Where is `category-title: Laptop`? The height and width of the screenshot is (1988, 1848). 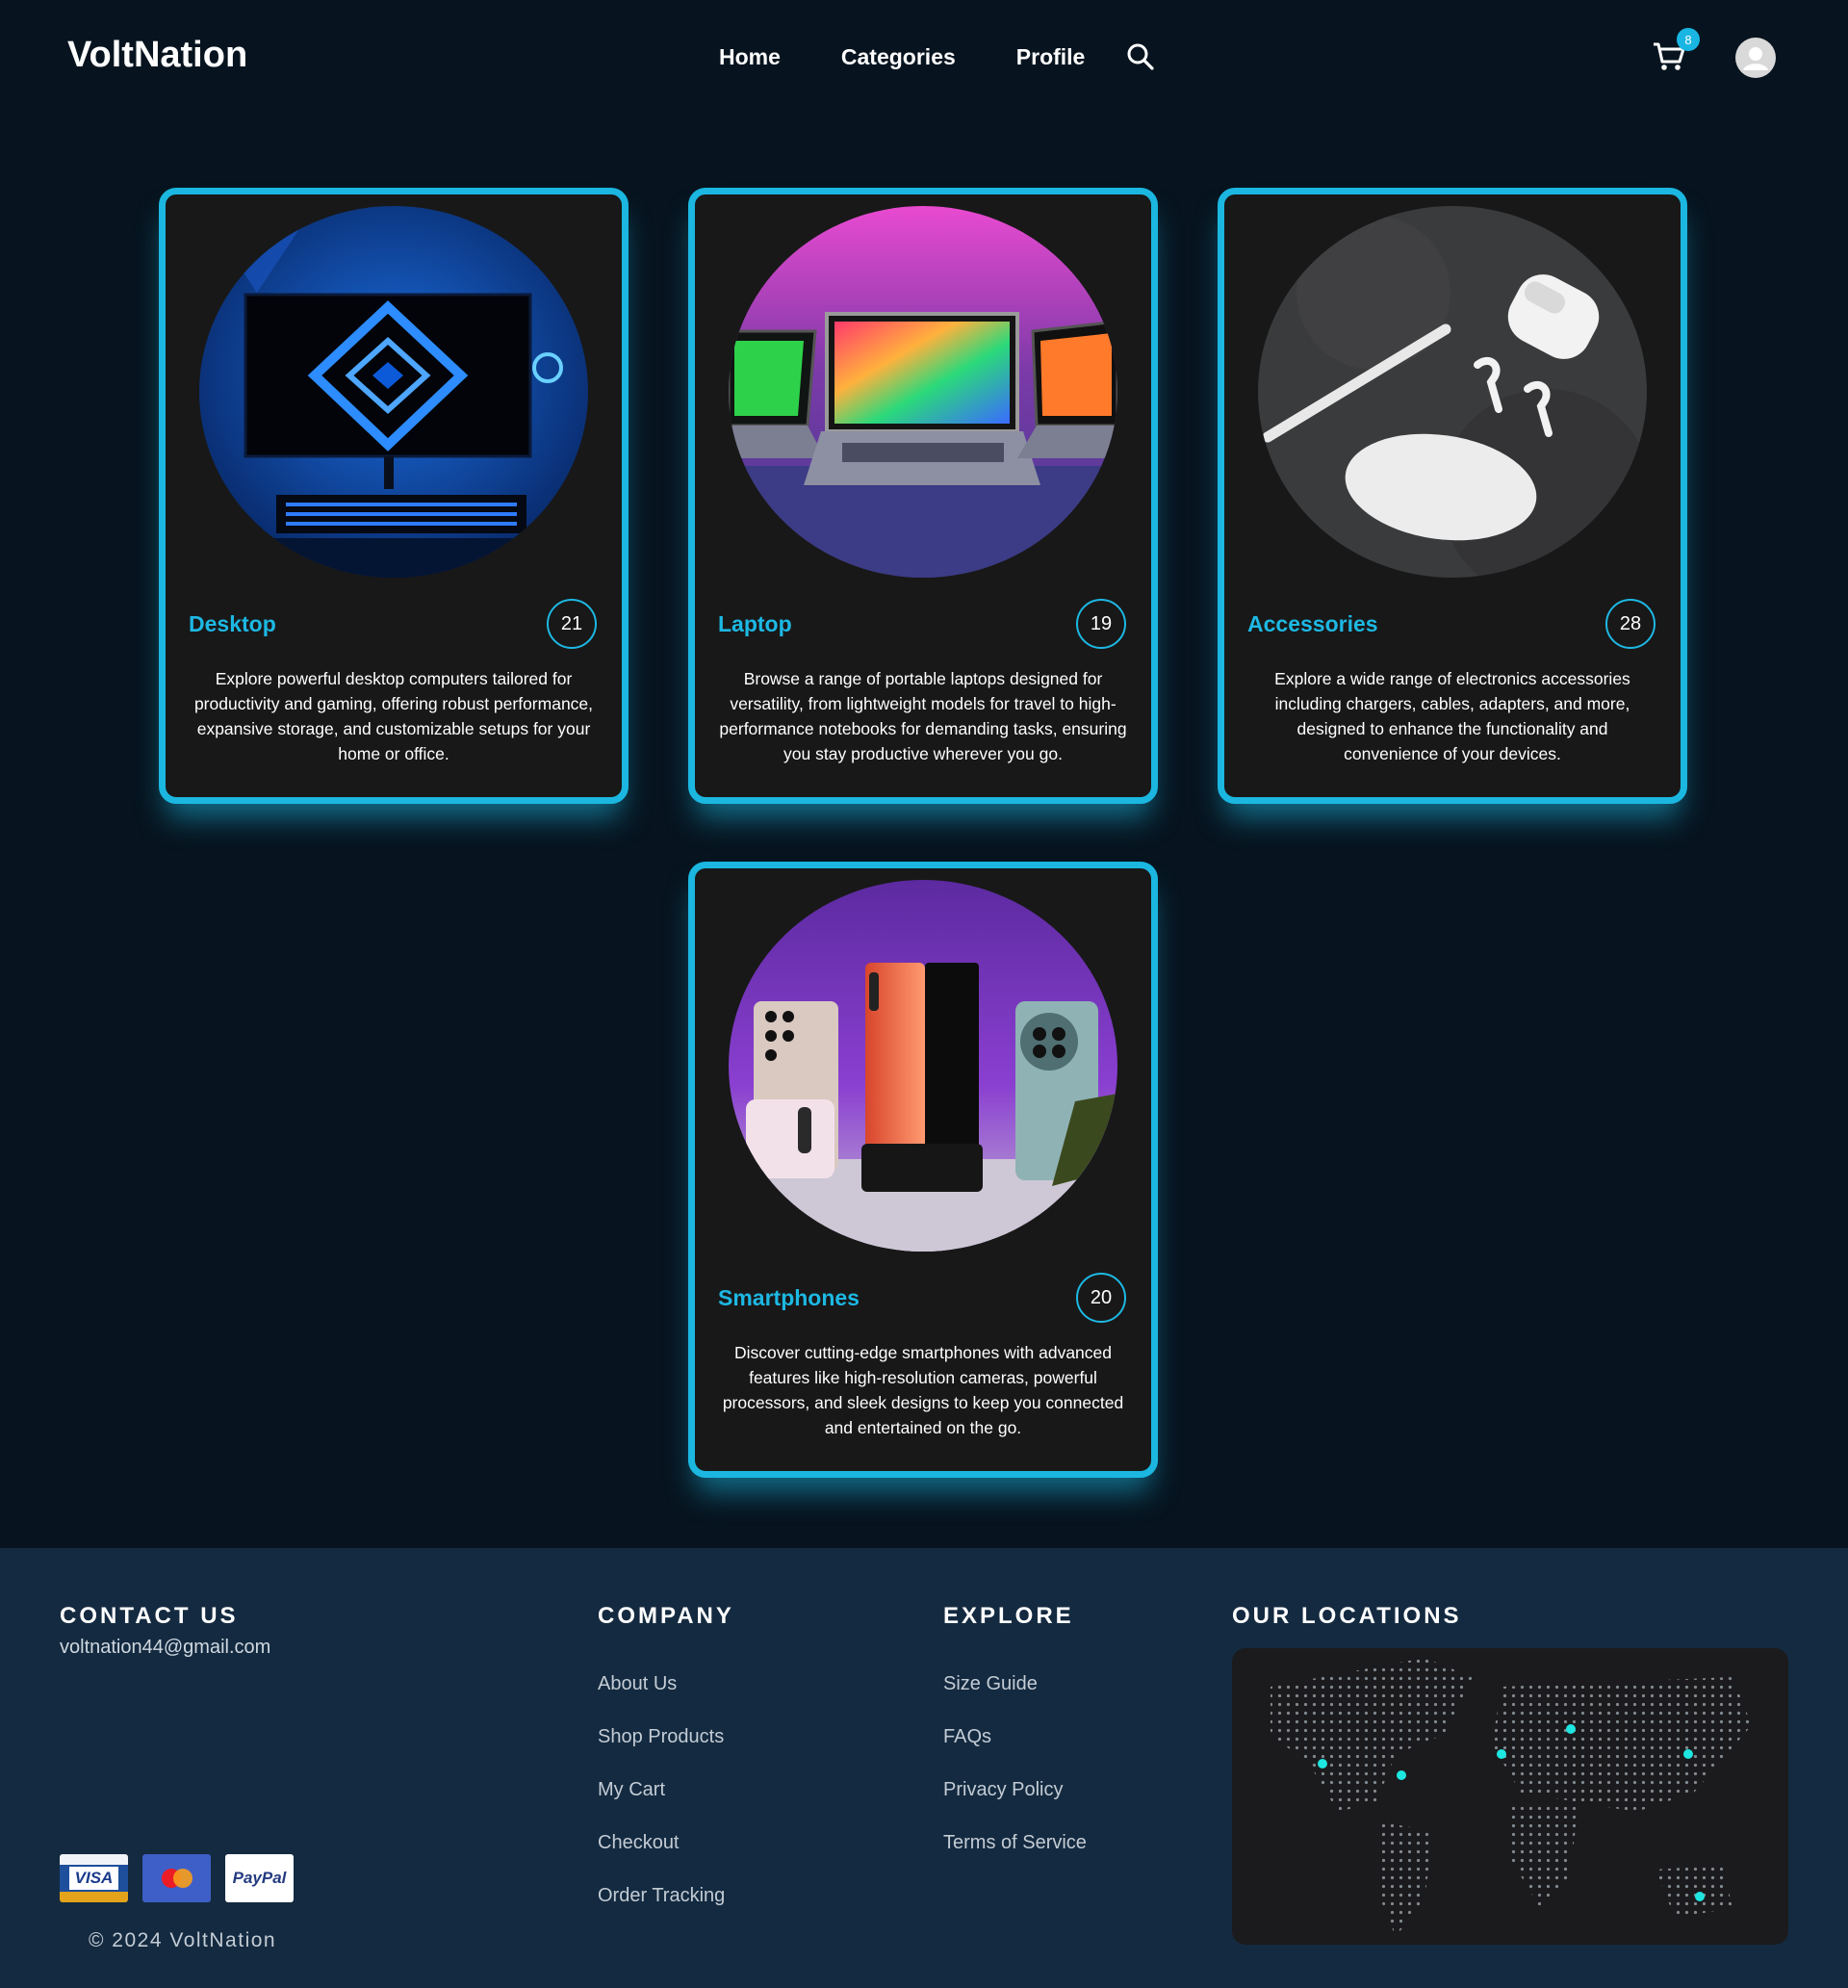 category-title: Laptop is located at coordinates (755, 624).